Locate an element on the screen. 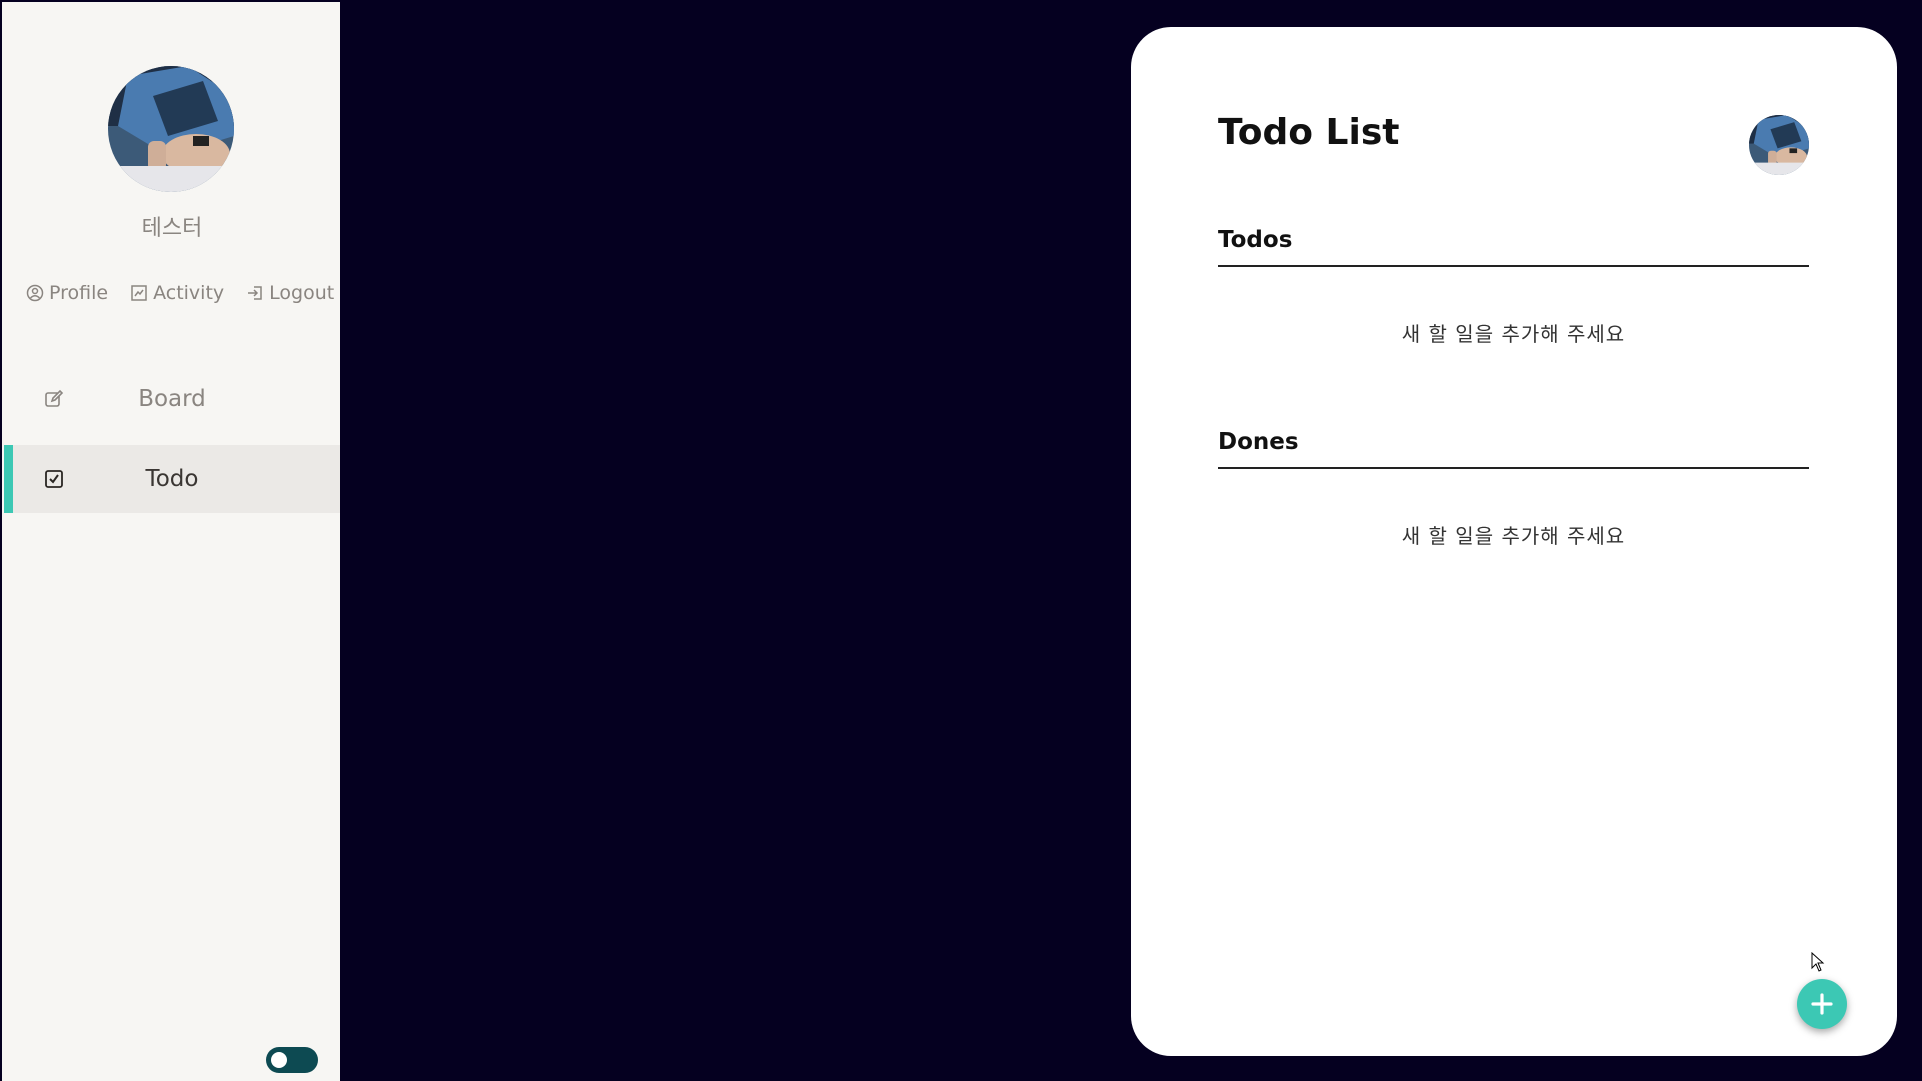  nav-item-board: Board is located at coordinates (172, 399).